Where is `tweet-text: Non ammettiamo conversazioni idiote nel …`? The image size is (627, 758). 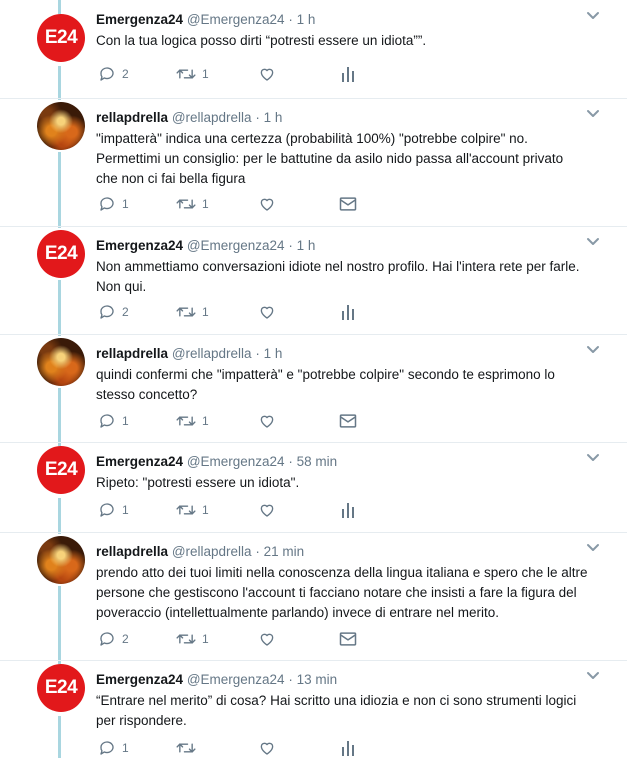 tweet-text: Non ammettiamo conversazioni idiote nel … is located at coordinates (351, 277).